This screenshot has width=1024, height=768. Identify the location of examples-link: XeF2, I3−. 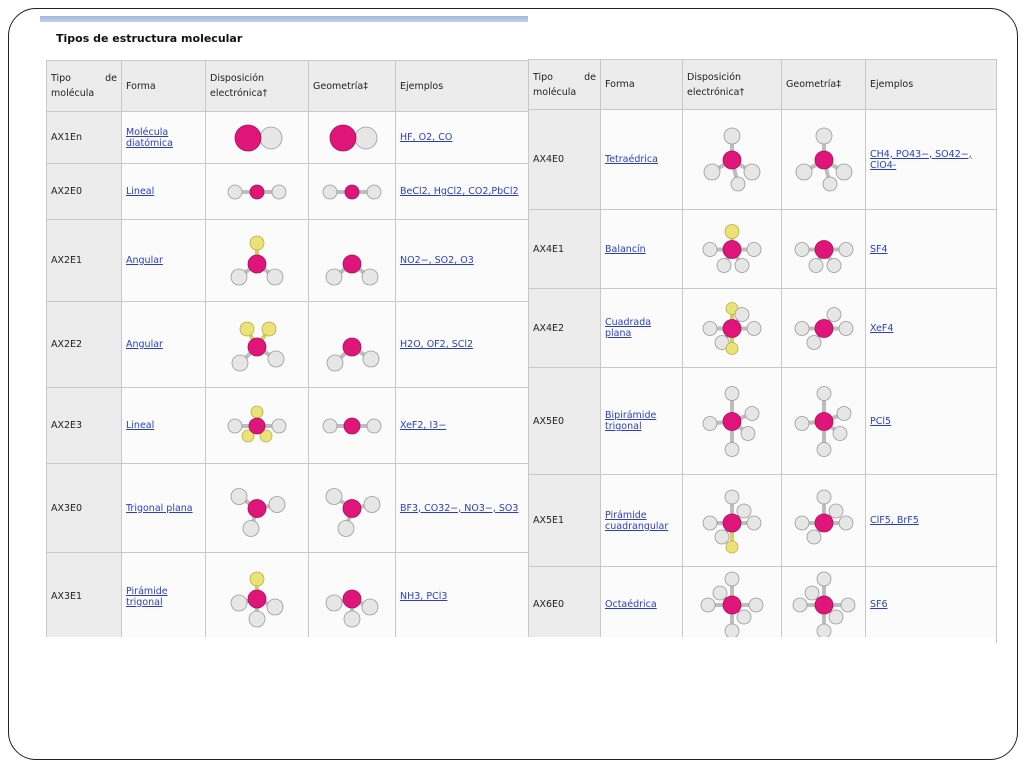
(423, 425).